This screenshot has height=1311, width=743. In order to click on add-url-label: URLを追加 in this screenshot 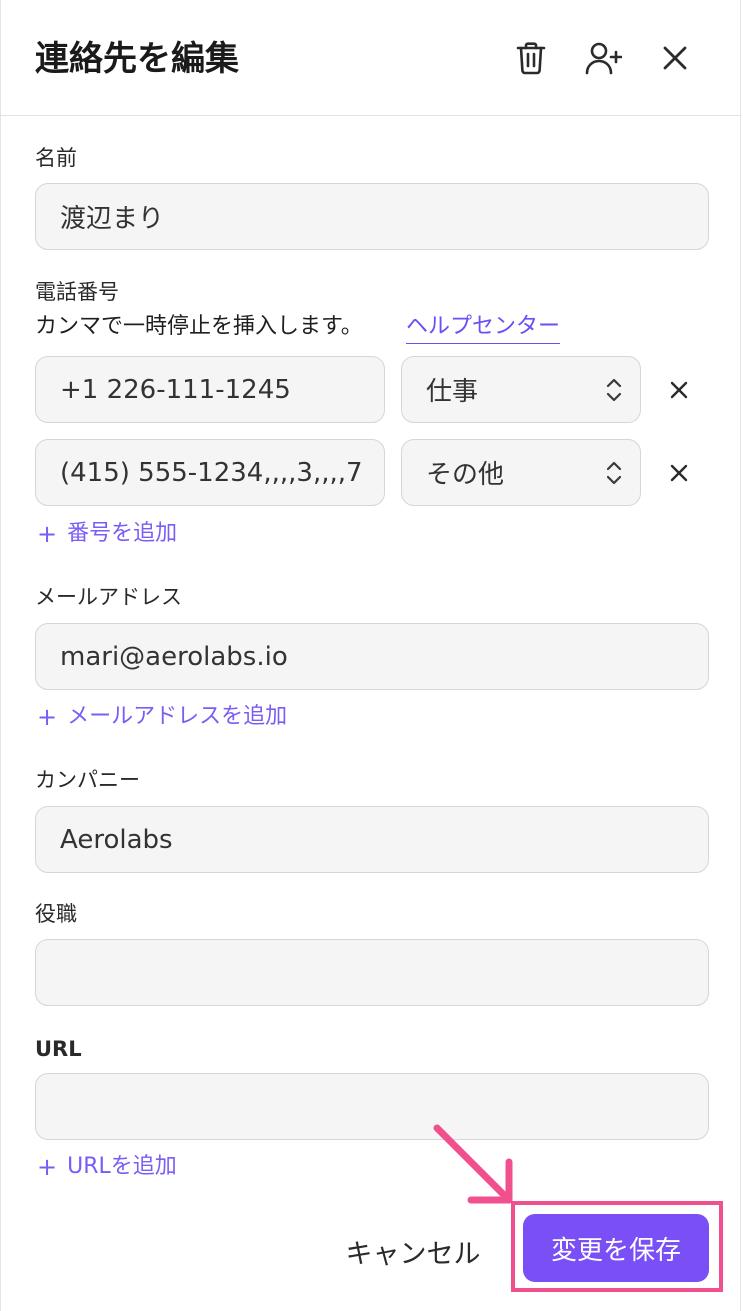, I will do `click(122, 1166)`.